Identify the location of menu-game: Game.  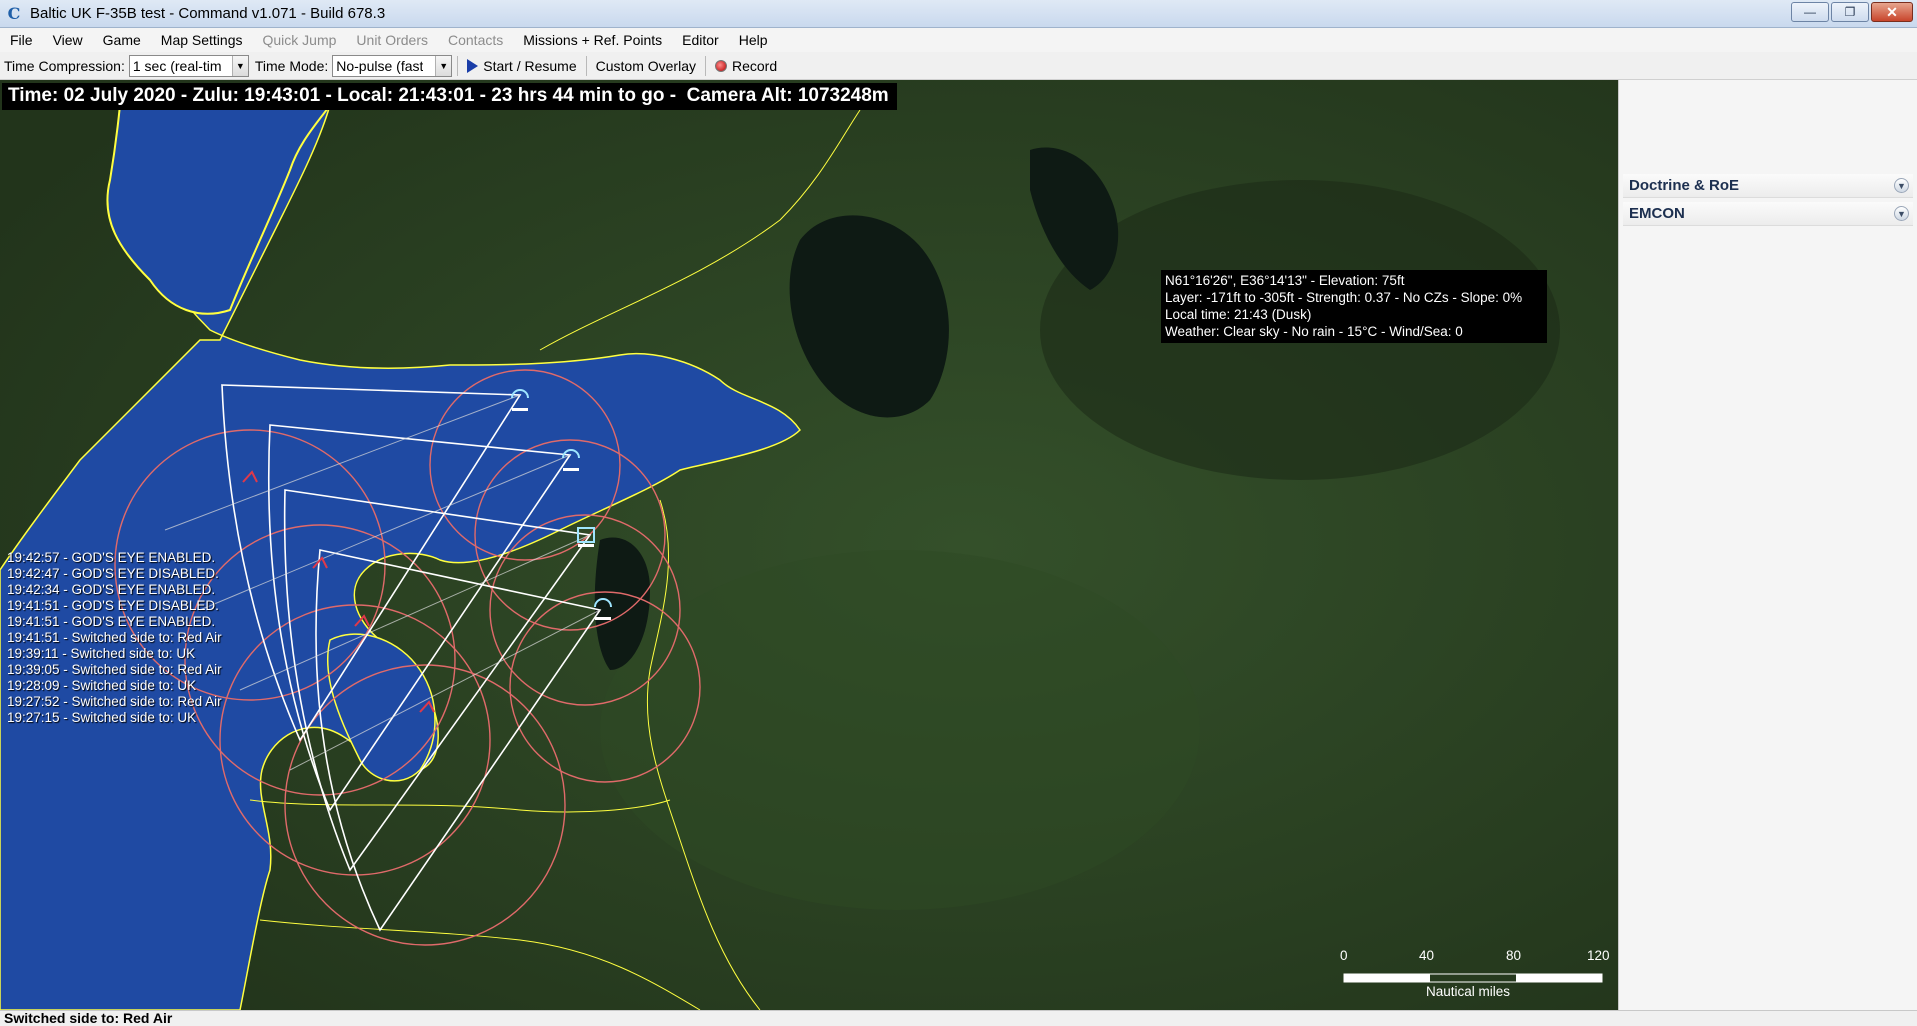
(122, 40).